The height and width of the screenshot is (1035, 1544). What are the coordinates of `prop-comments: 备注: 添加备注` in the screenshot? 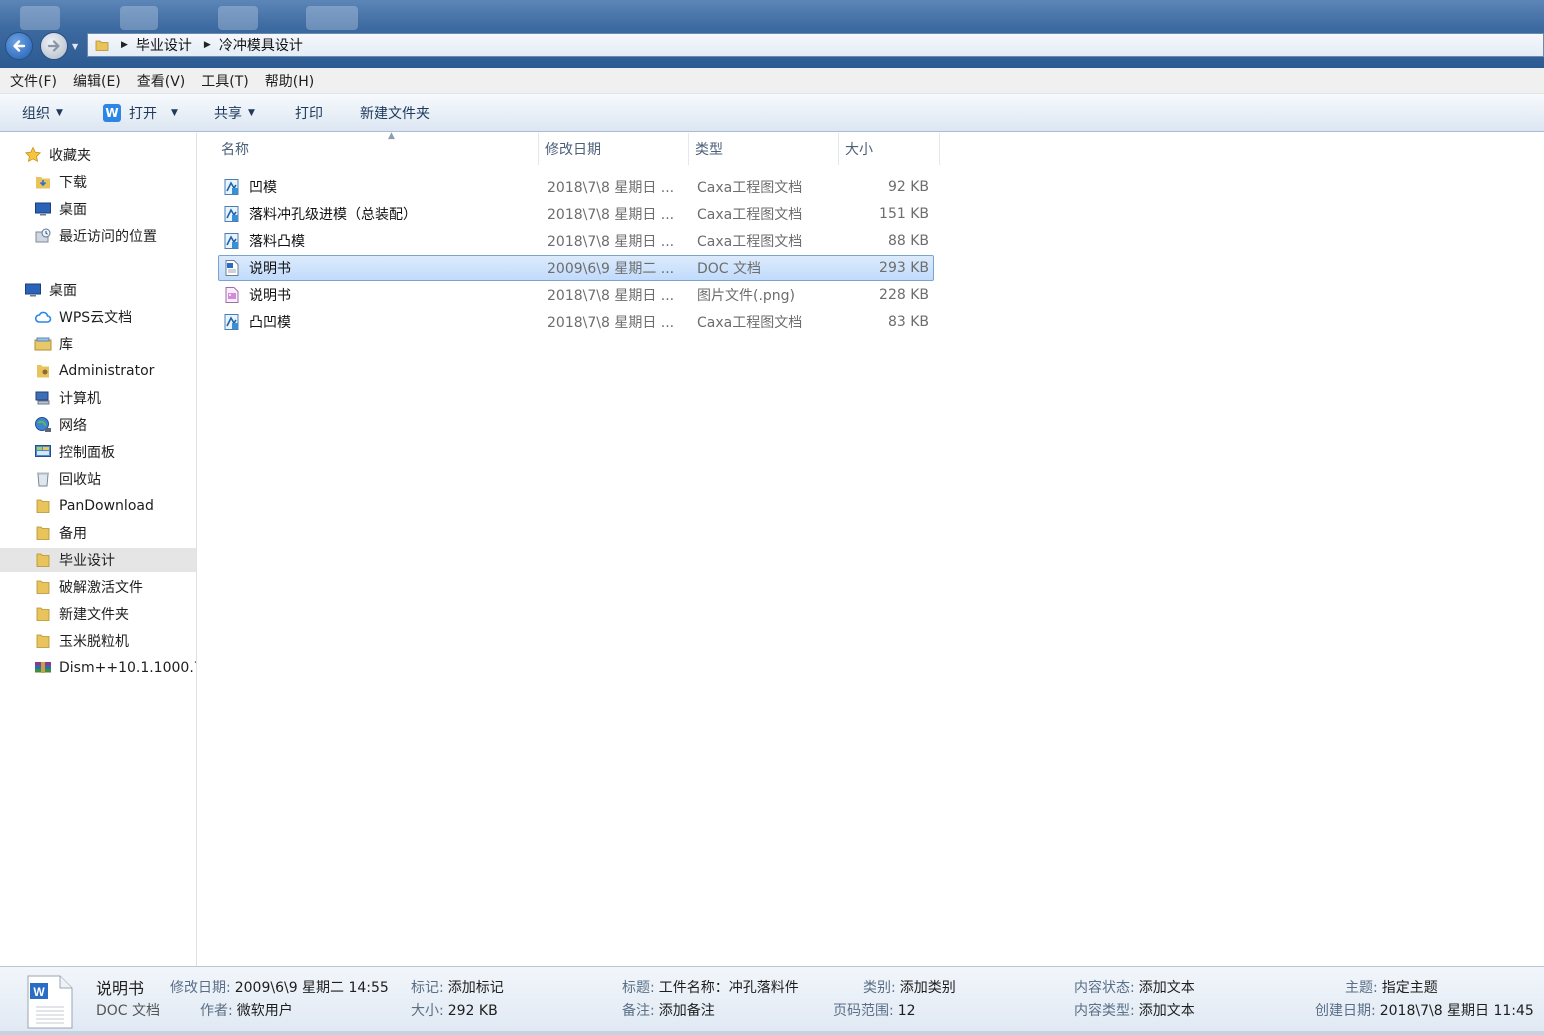 It's located at (668, 1010).